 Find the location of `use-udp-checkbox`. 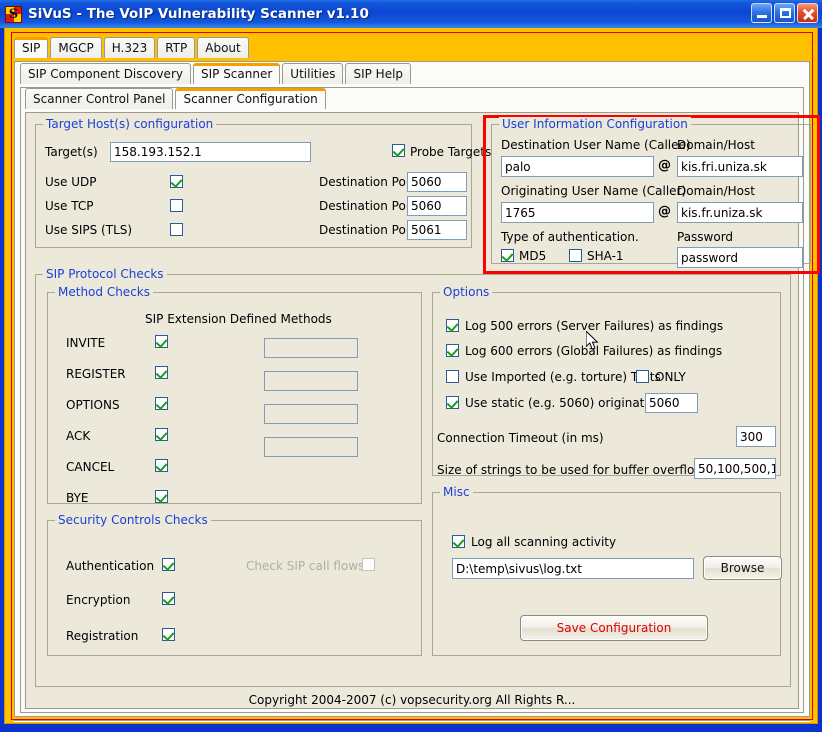

use-udp-checkbox is located at coordinates (176, 181).